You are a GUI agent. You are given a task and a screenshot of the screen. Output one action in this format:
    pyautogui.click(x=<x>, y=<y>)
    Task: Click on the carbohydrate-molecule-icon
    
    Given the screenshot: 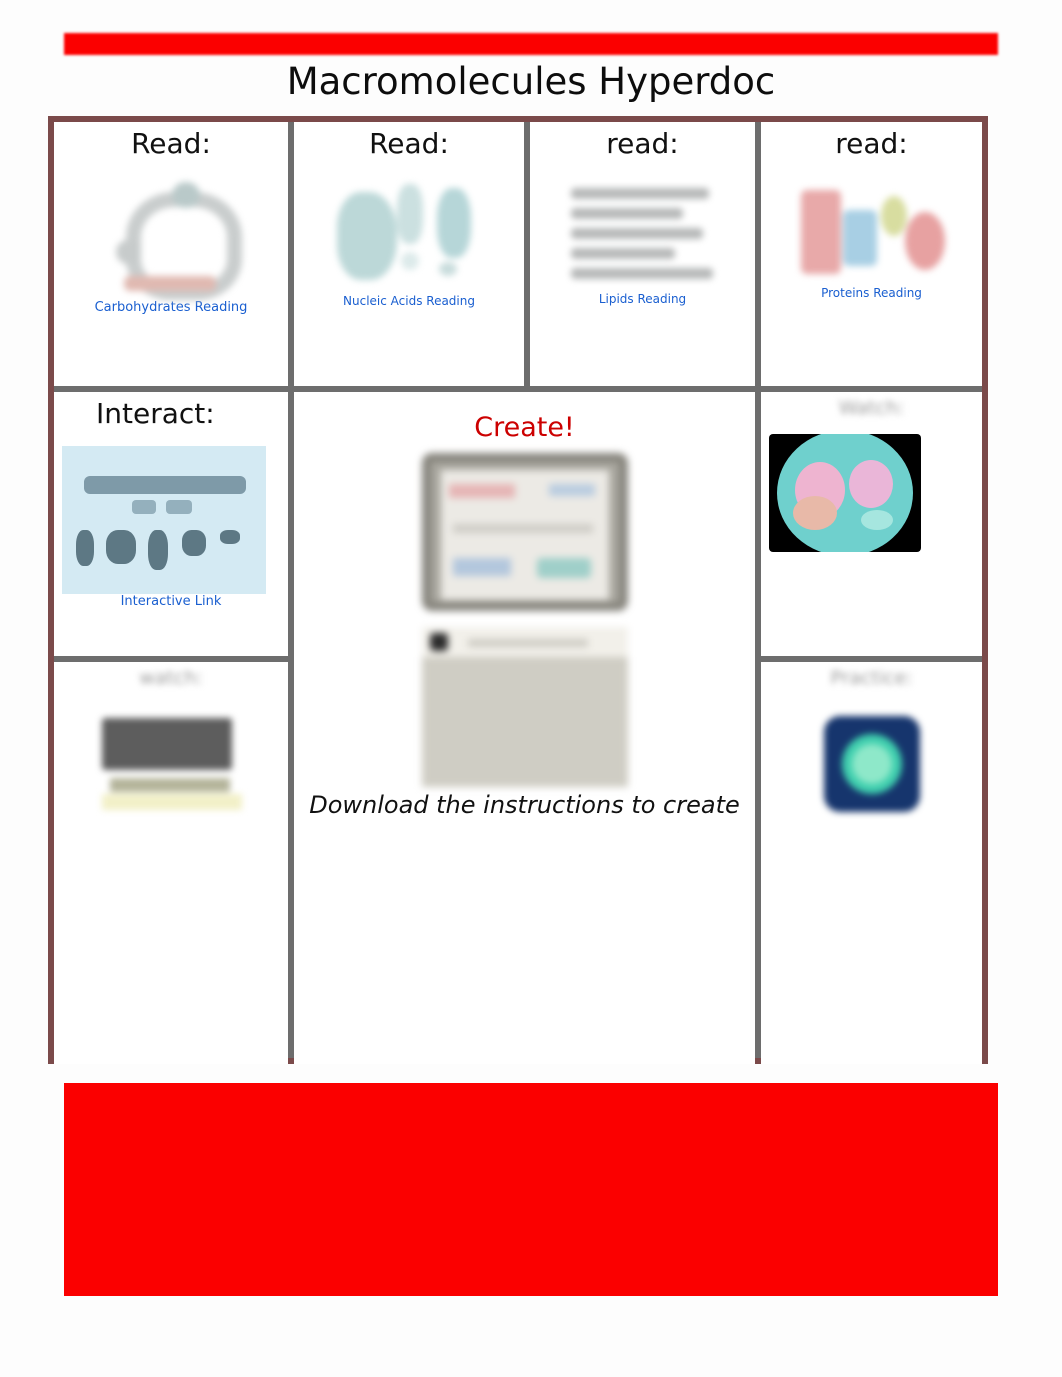 What is the action you would take?
    pyautogui.click(x=176, y=241)
    